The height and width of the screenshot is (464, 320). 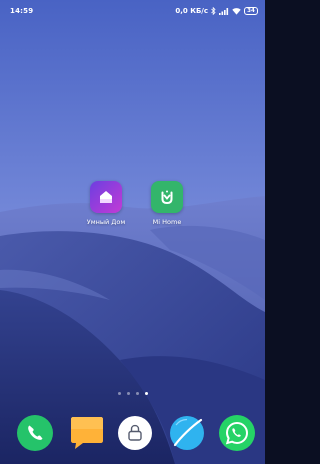 I want to click on bluetooth-icon, so click(x=213, y=11).